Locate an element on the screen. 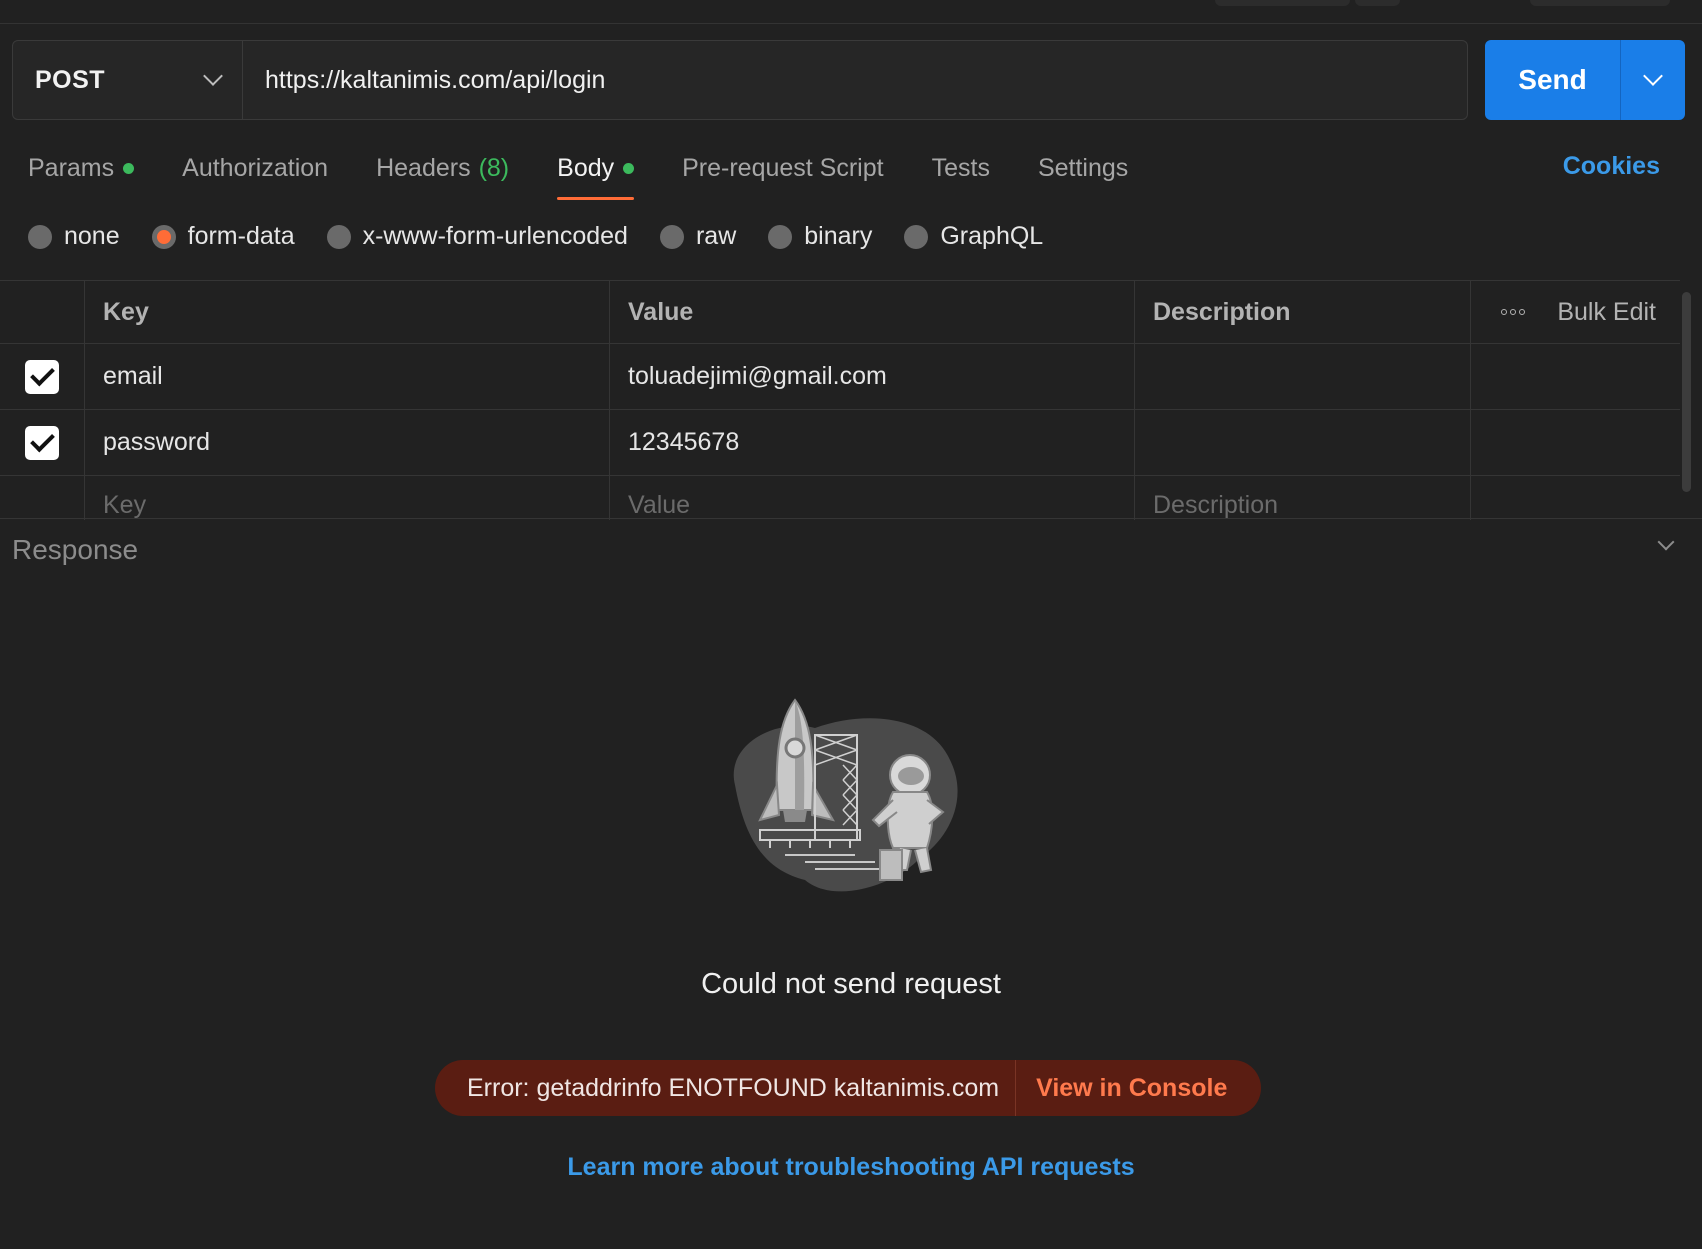 Image resolution: width=1702 pixels, height=1249 pixels. tab-label: Authorization is located at coordinates (255, 167).